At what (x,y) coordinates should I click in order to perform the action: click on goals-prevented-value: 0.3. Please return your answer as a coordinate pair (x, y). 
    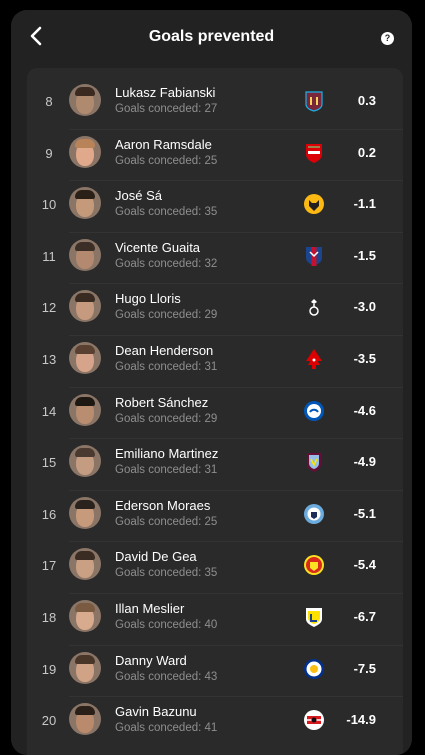
    Looking at the image, I should click on (366, 100).